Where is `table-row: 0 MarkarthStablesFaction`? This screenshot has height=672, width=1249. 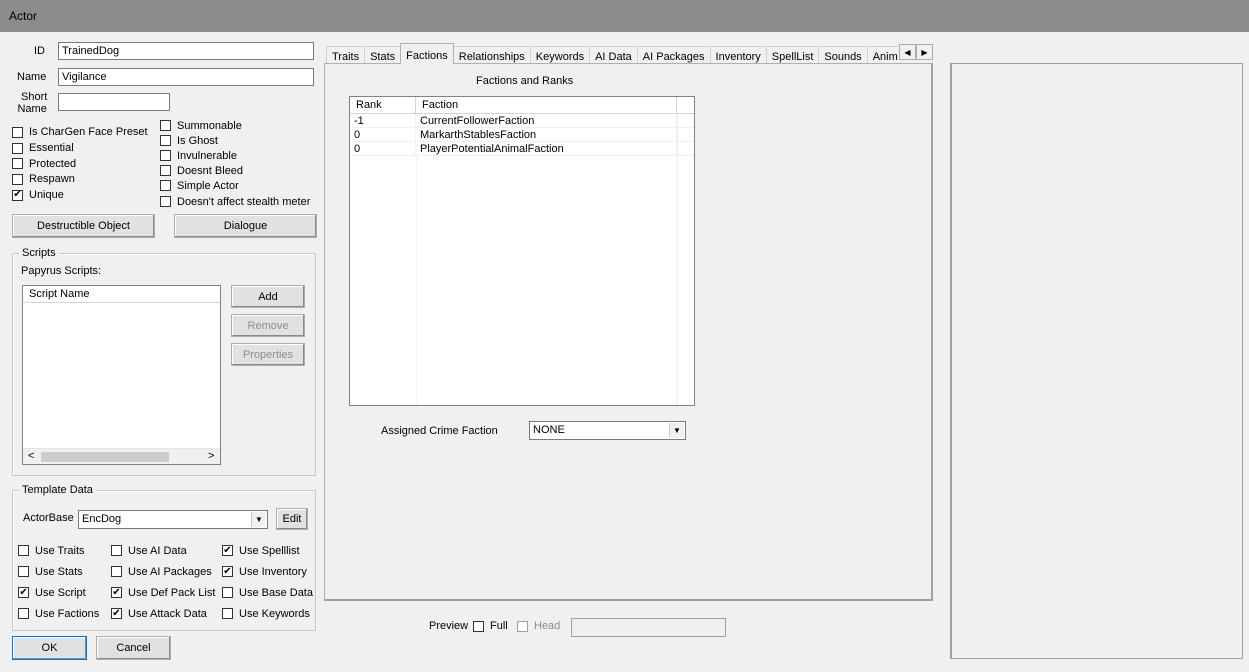
table-row: 0 MarkarthStablesFaction is located at coordinates (522, 135).